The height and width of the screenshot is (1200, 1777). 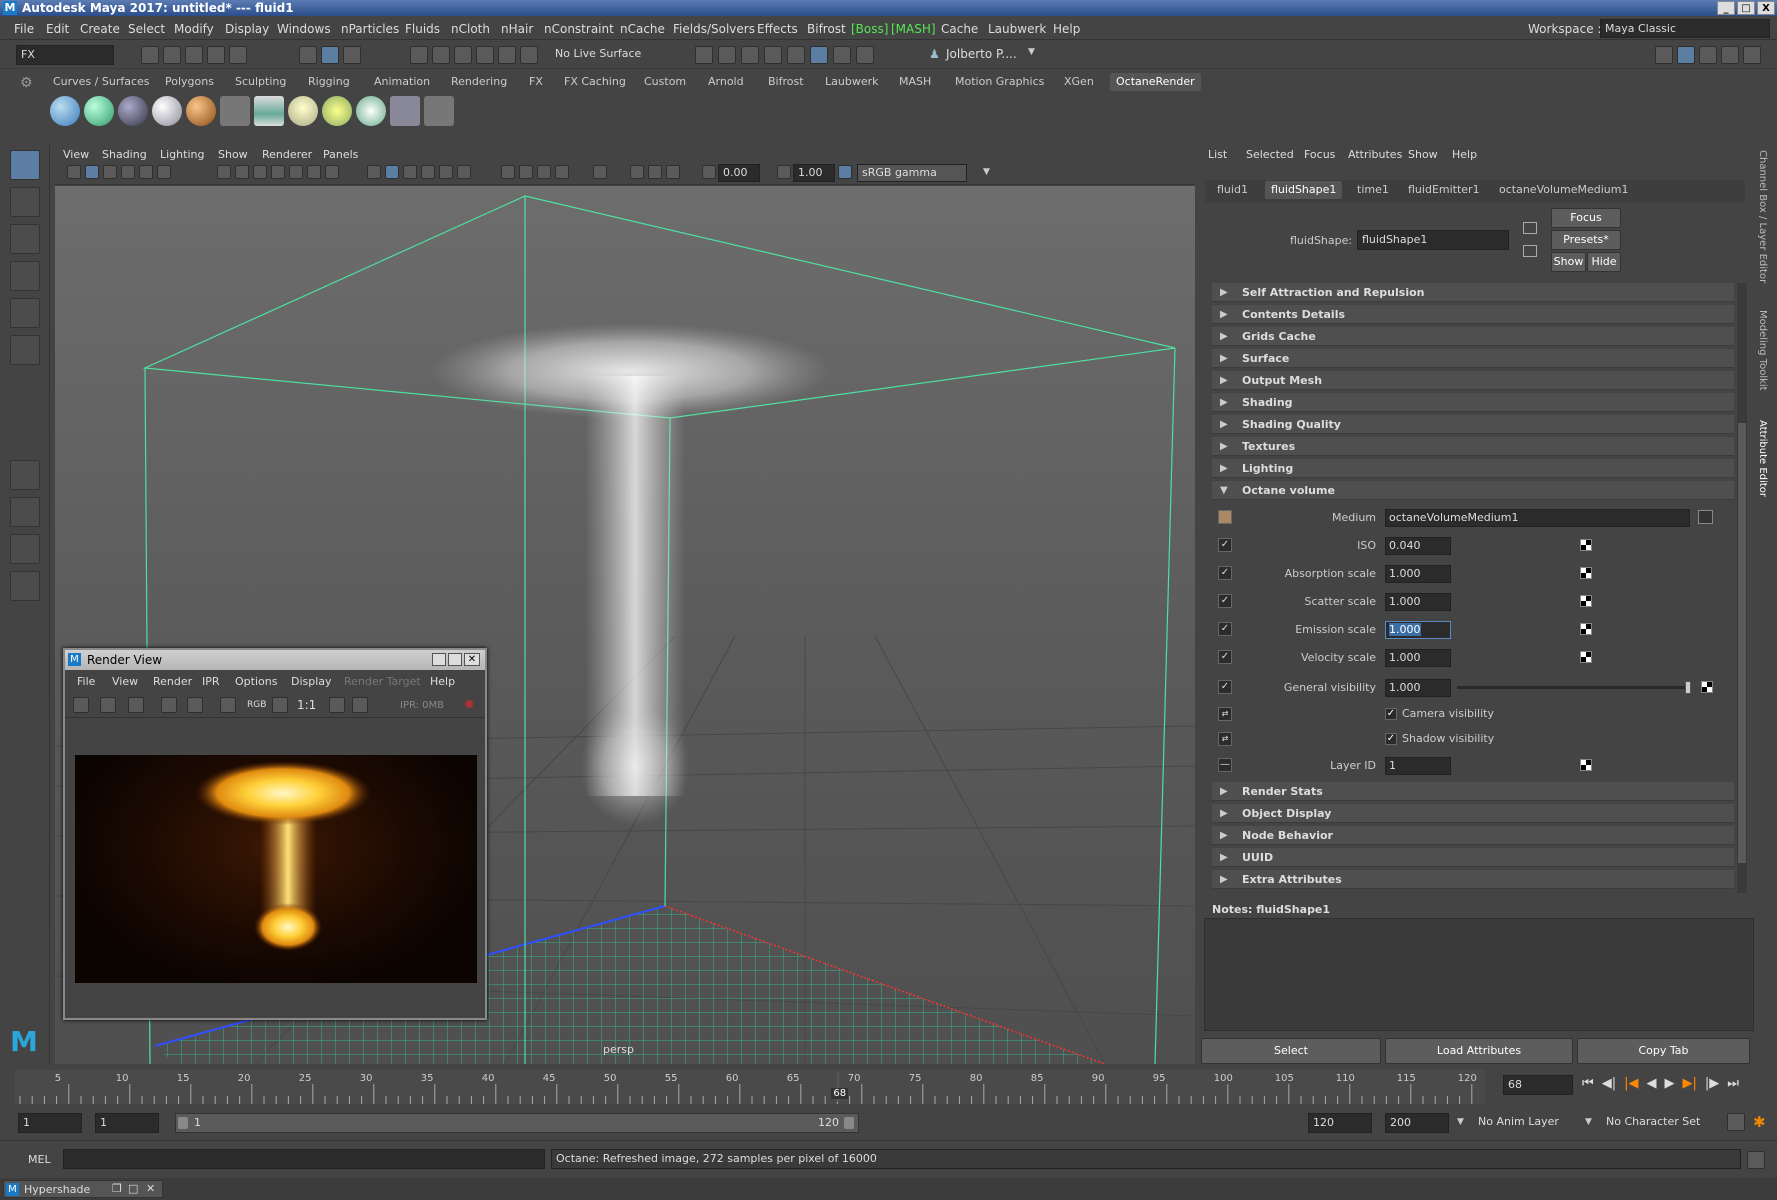 What do you see at coordinates (1304, 190) in the screenshot?
I see `ae-tab-fluidshape1: fluidShape1` at bounding box center [1304, 190].